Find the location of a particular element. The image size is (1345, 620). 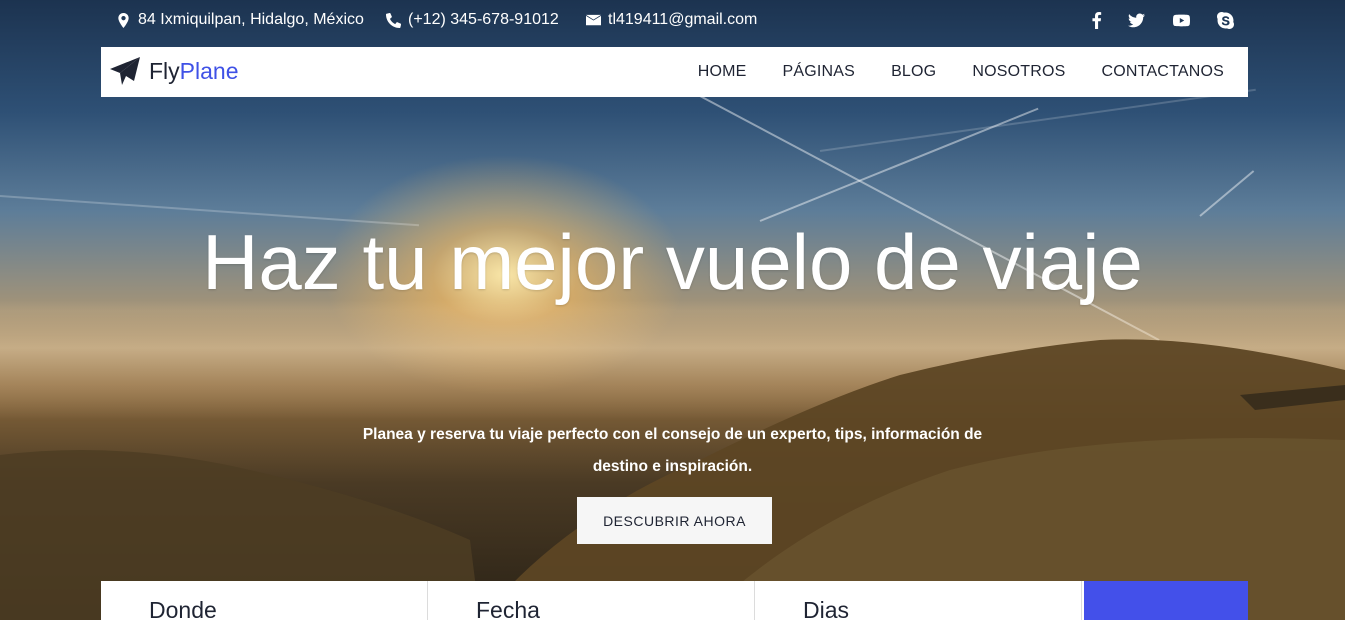

twitter-link is located at coordinates (1136, 20).